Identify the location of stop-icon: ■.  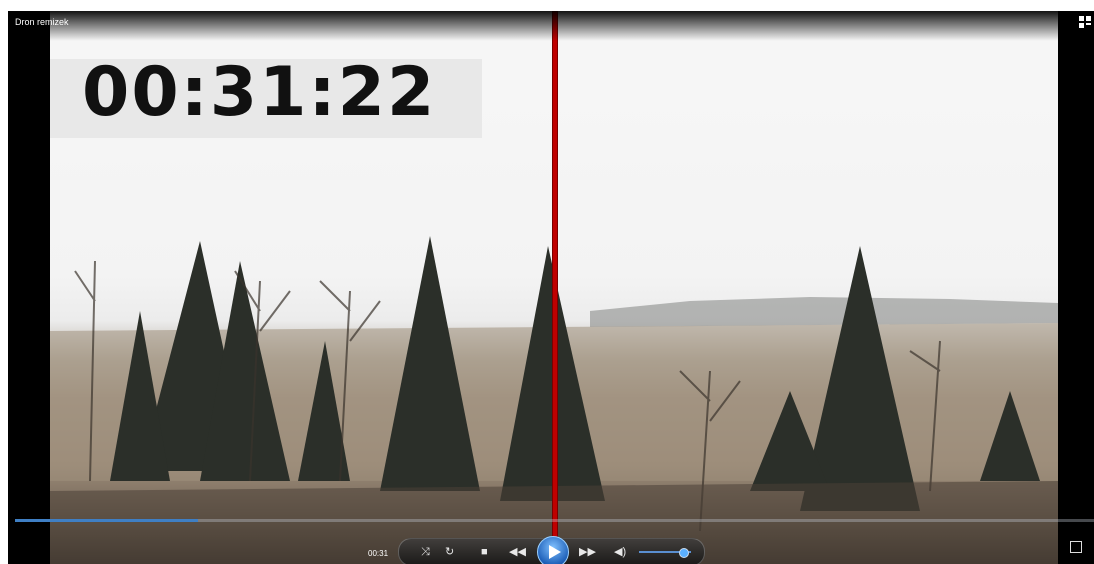
(484, 552).